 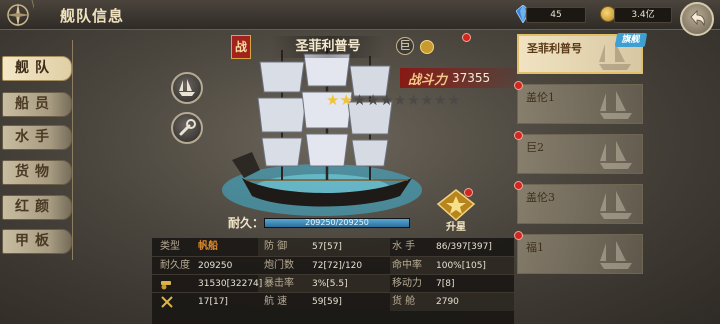 I want to click on nav-item-deck: 甲板, so click(x=37, y=241).